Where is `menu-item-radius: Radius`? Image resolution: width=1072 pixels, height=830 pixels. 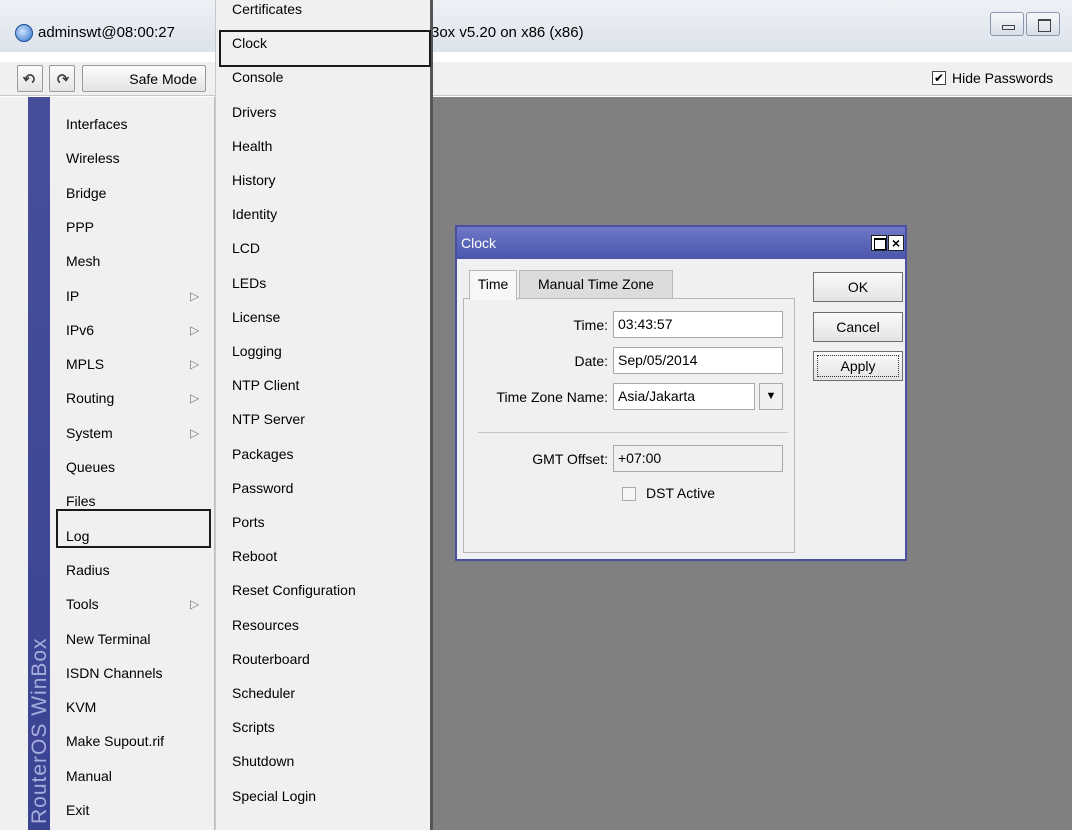 menu-item-radius: Radius is located at coordinates (139, 570).